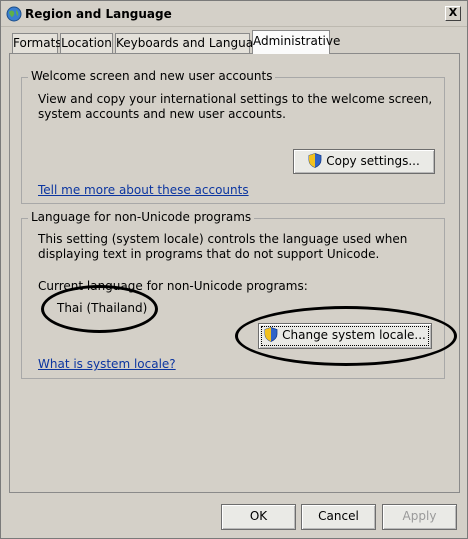  Describe the element at coordinates (141, 217) in the screenshot. I see `non-unicode-group-title: Language for non-Unicode programs` at that location.